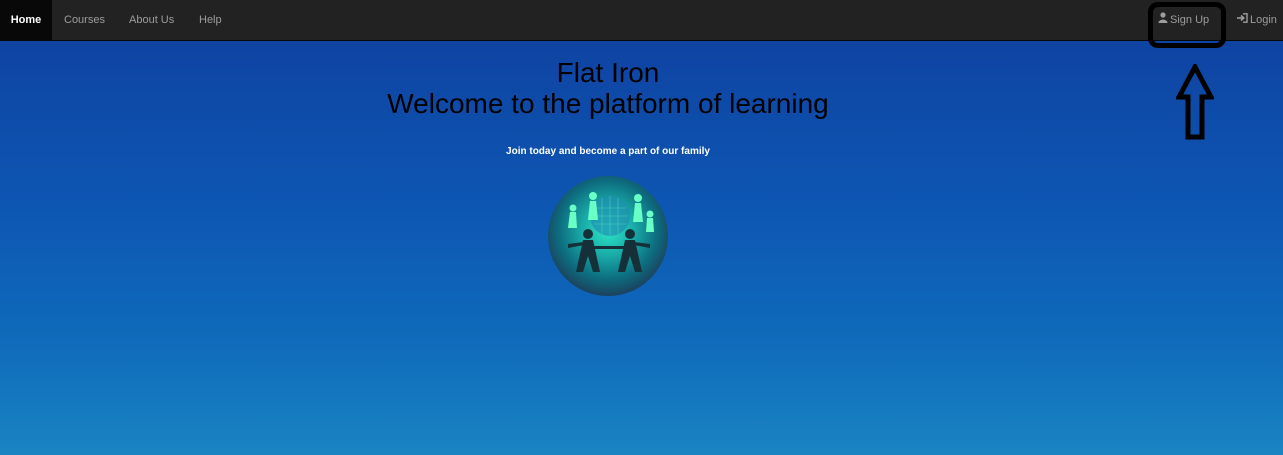  I want to click on top-navbar: Home Courses About Us Help Sign Up Login, so click(641, 20).